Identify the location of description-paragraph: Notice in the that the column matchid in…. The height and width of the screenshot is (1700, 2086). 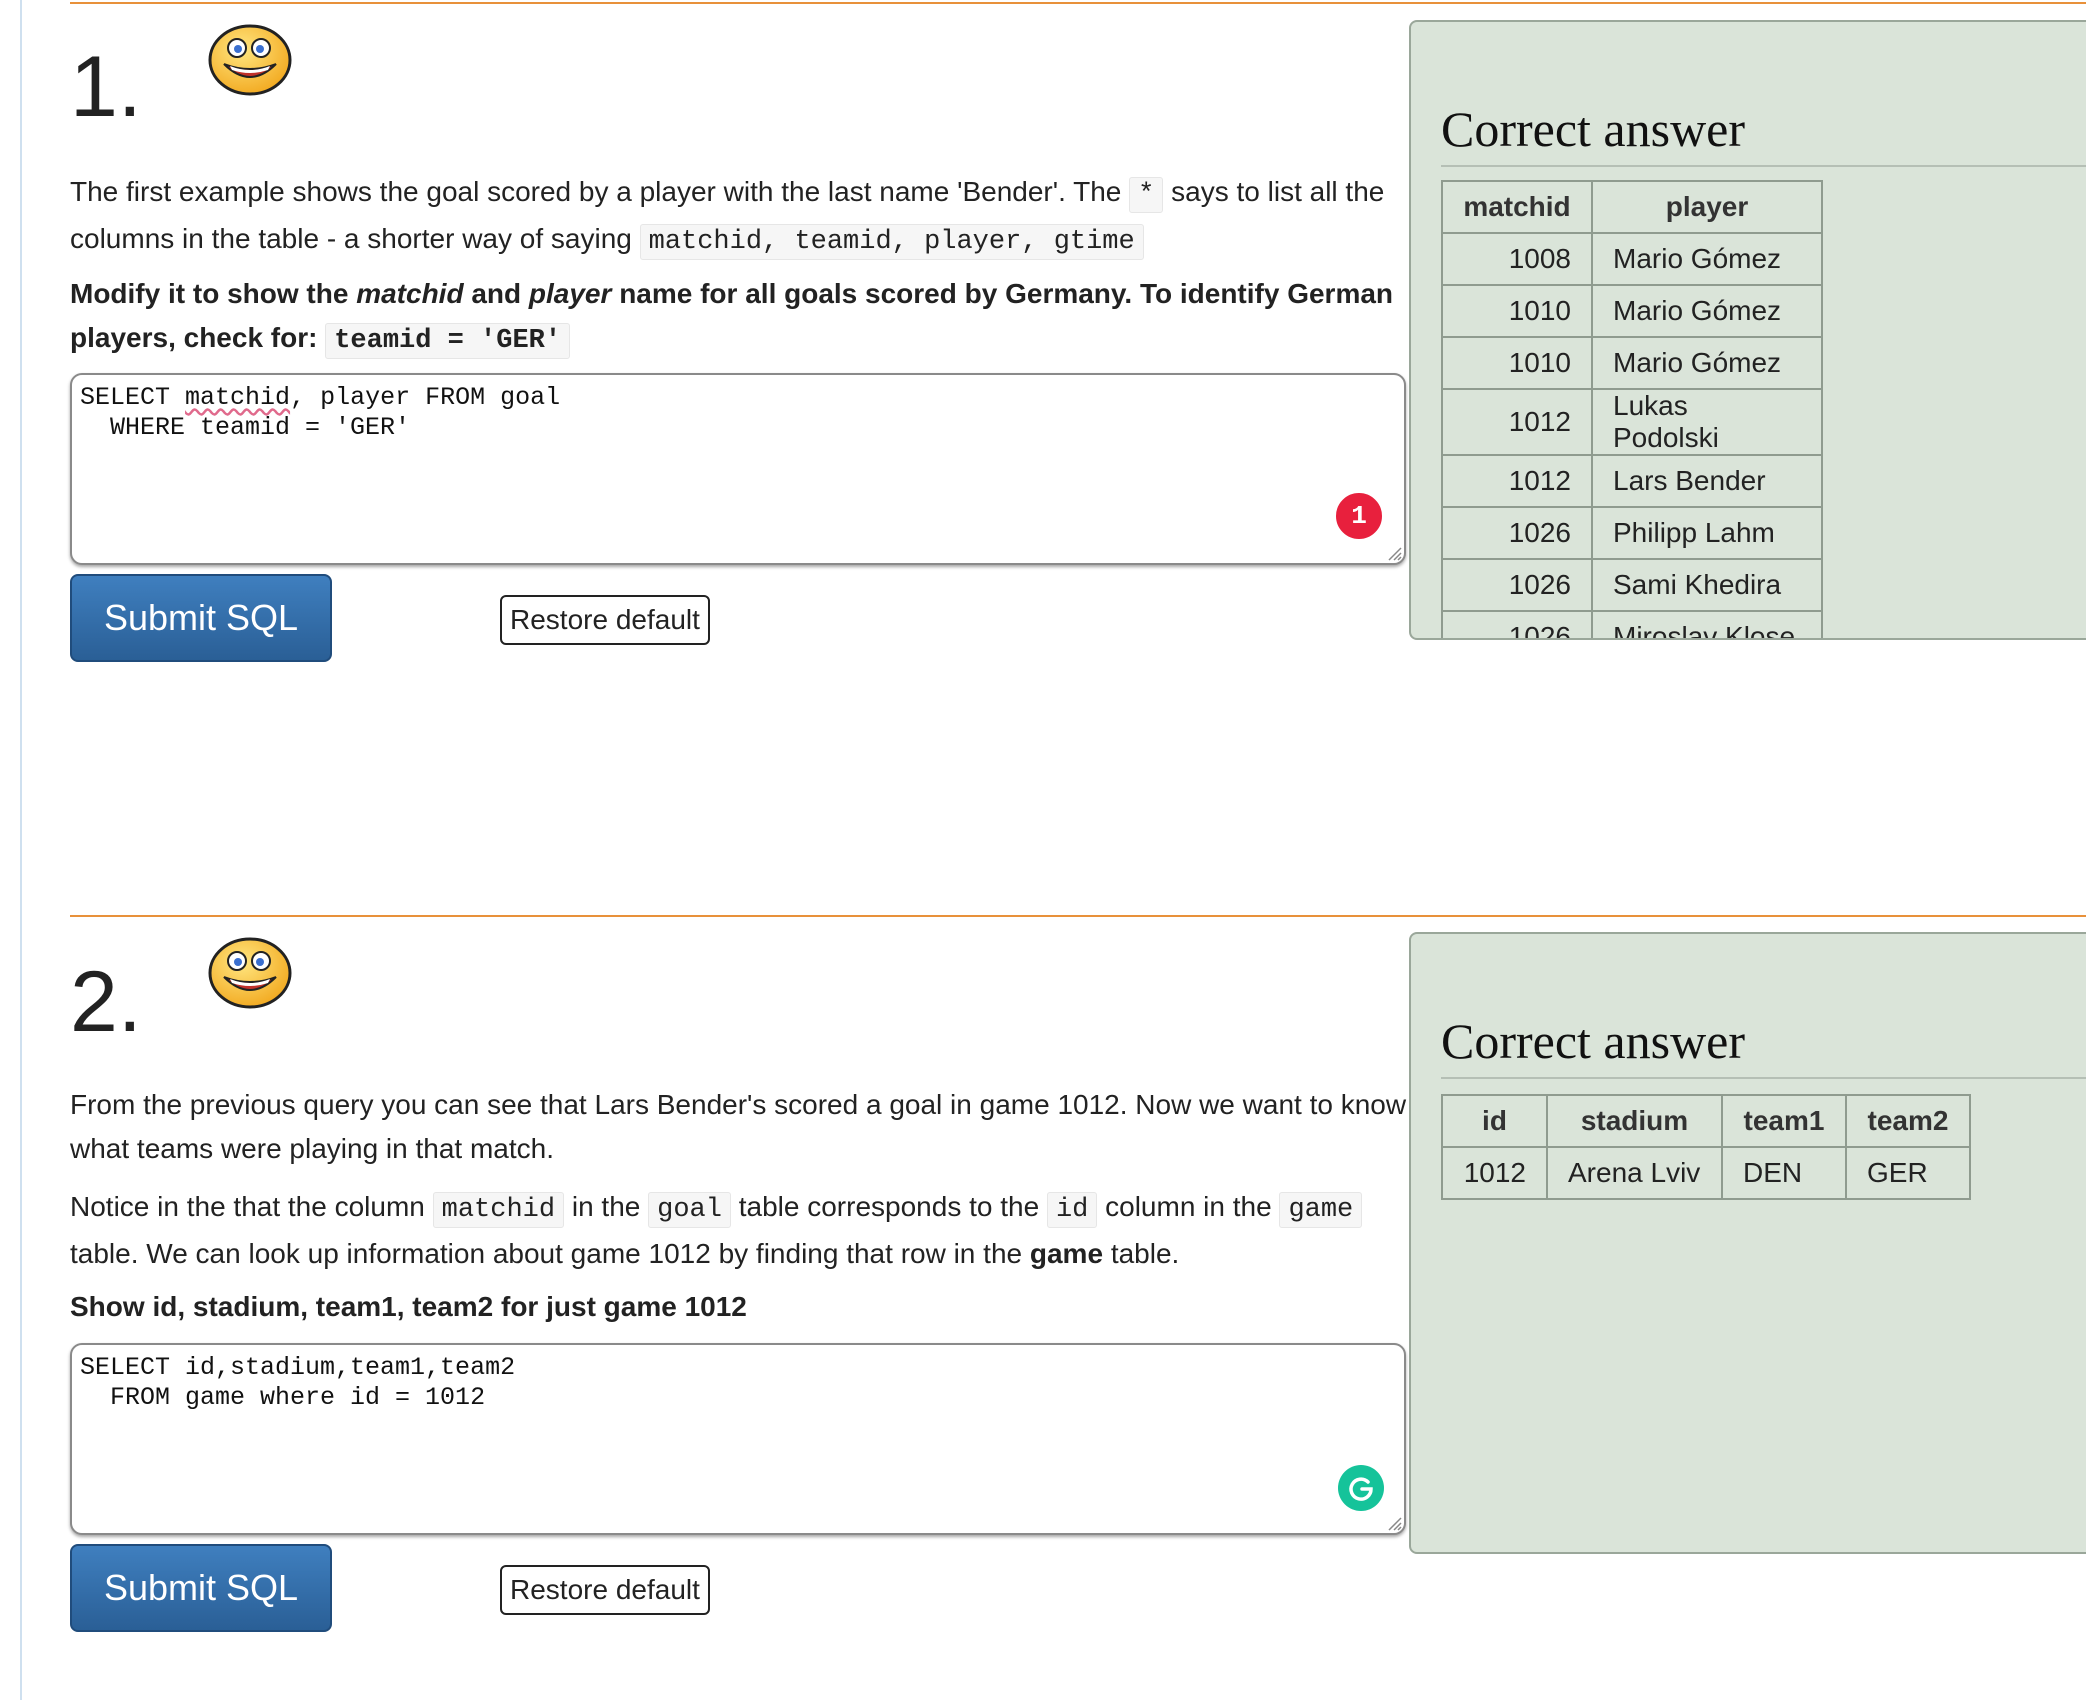
(740, 1230).